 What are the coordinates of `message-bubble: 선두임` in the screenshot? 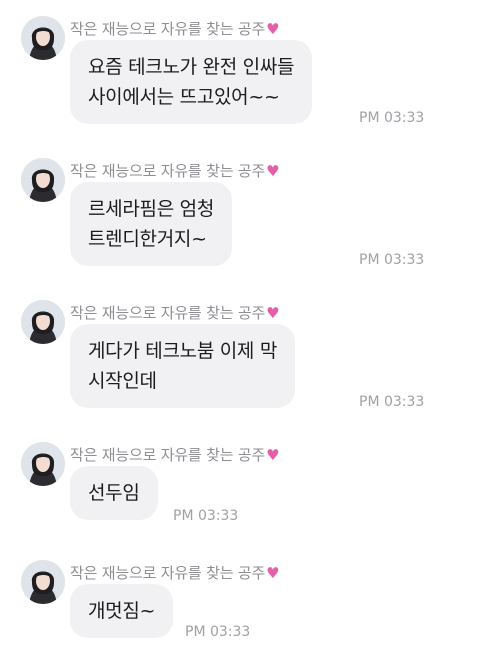 It's located at (114, 493).